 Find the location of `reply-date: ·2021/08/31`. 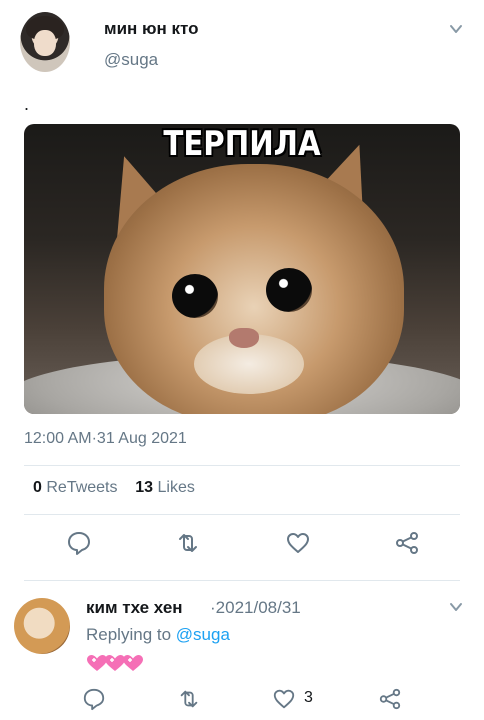

reply-date: ·2021/08/31 is located at coordinates (255, 607).